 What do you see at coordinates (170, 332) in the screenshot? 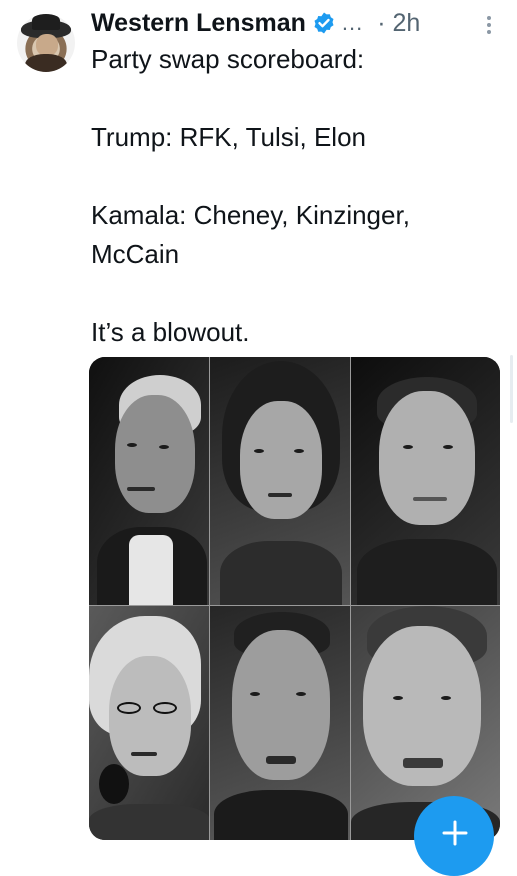
I see `tweet-line: It’s a blowout.` at bounding box center [170, 332].